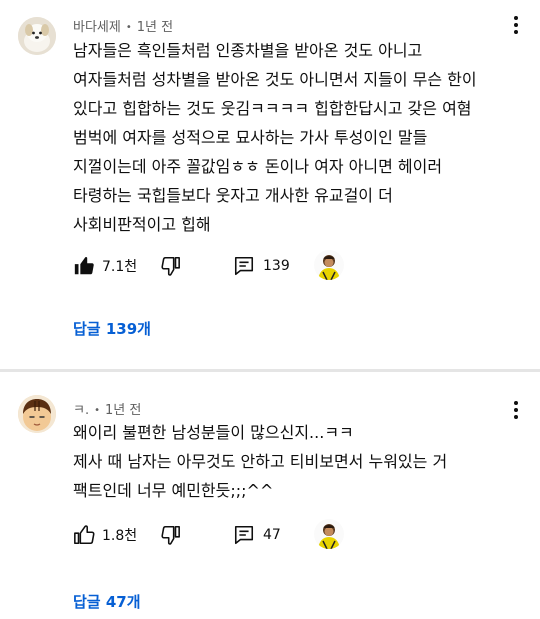  I want to click on comment-line: 범벅에 여자를 성적으로 묘사하는 가사 투성이인 말들, so click(250, 137).